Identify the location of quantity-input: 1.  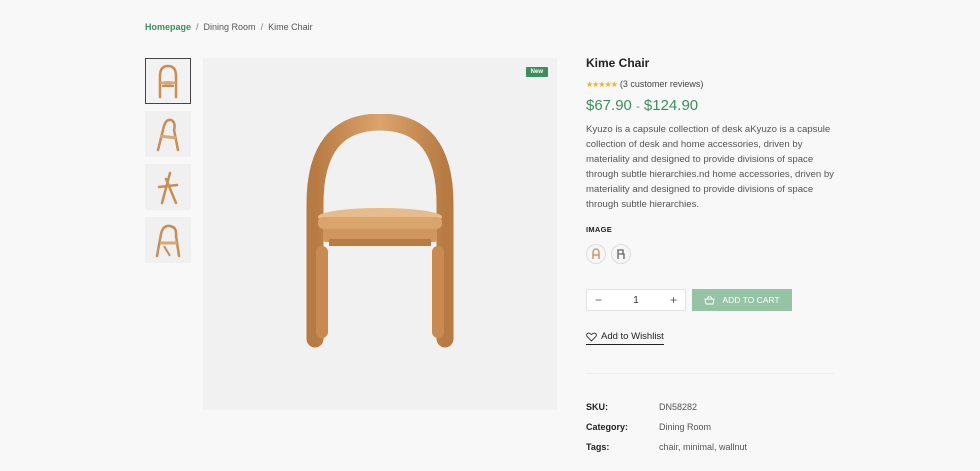
(636, 300).